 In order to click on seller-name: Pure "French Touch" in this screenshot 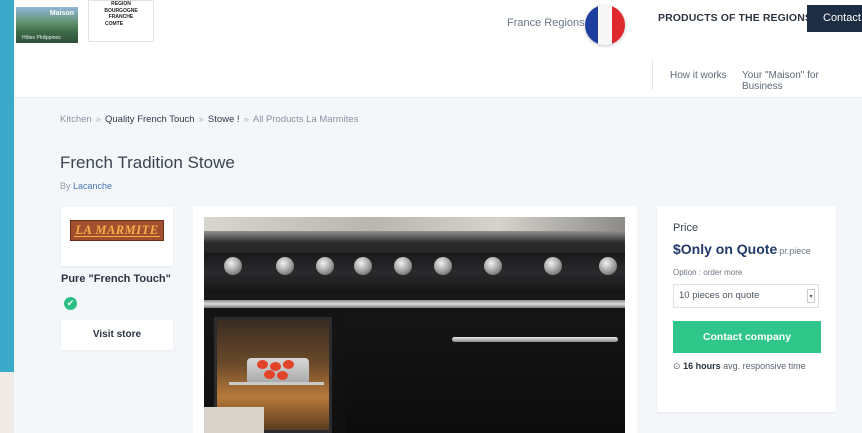, I will do `click(116, 279)`.